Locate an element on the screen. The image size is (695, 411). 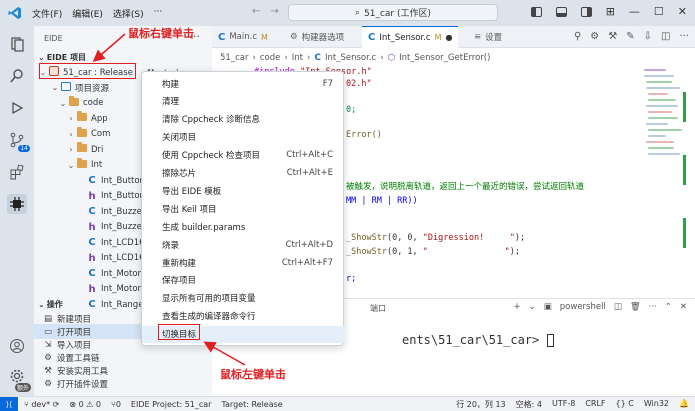
menu-item-label: 构建 is located at coordinates (171, 84).